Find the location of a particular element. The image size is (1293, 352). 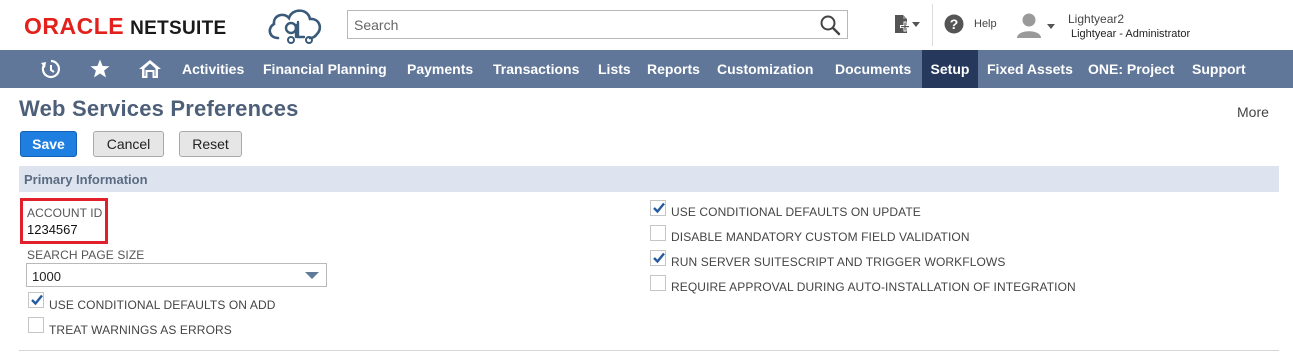

cancel-button: Cancel is located at coordinates (128, 144).